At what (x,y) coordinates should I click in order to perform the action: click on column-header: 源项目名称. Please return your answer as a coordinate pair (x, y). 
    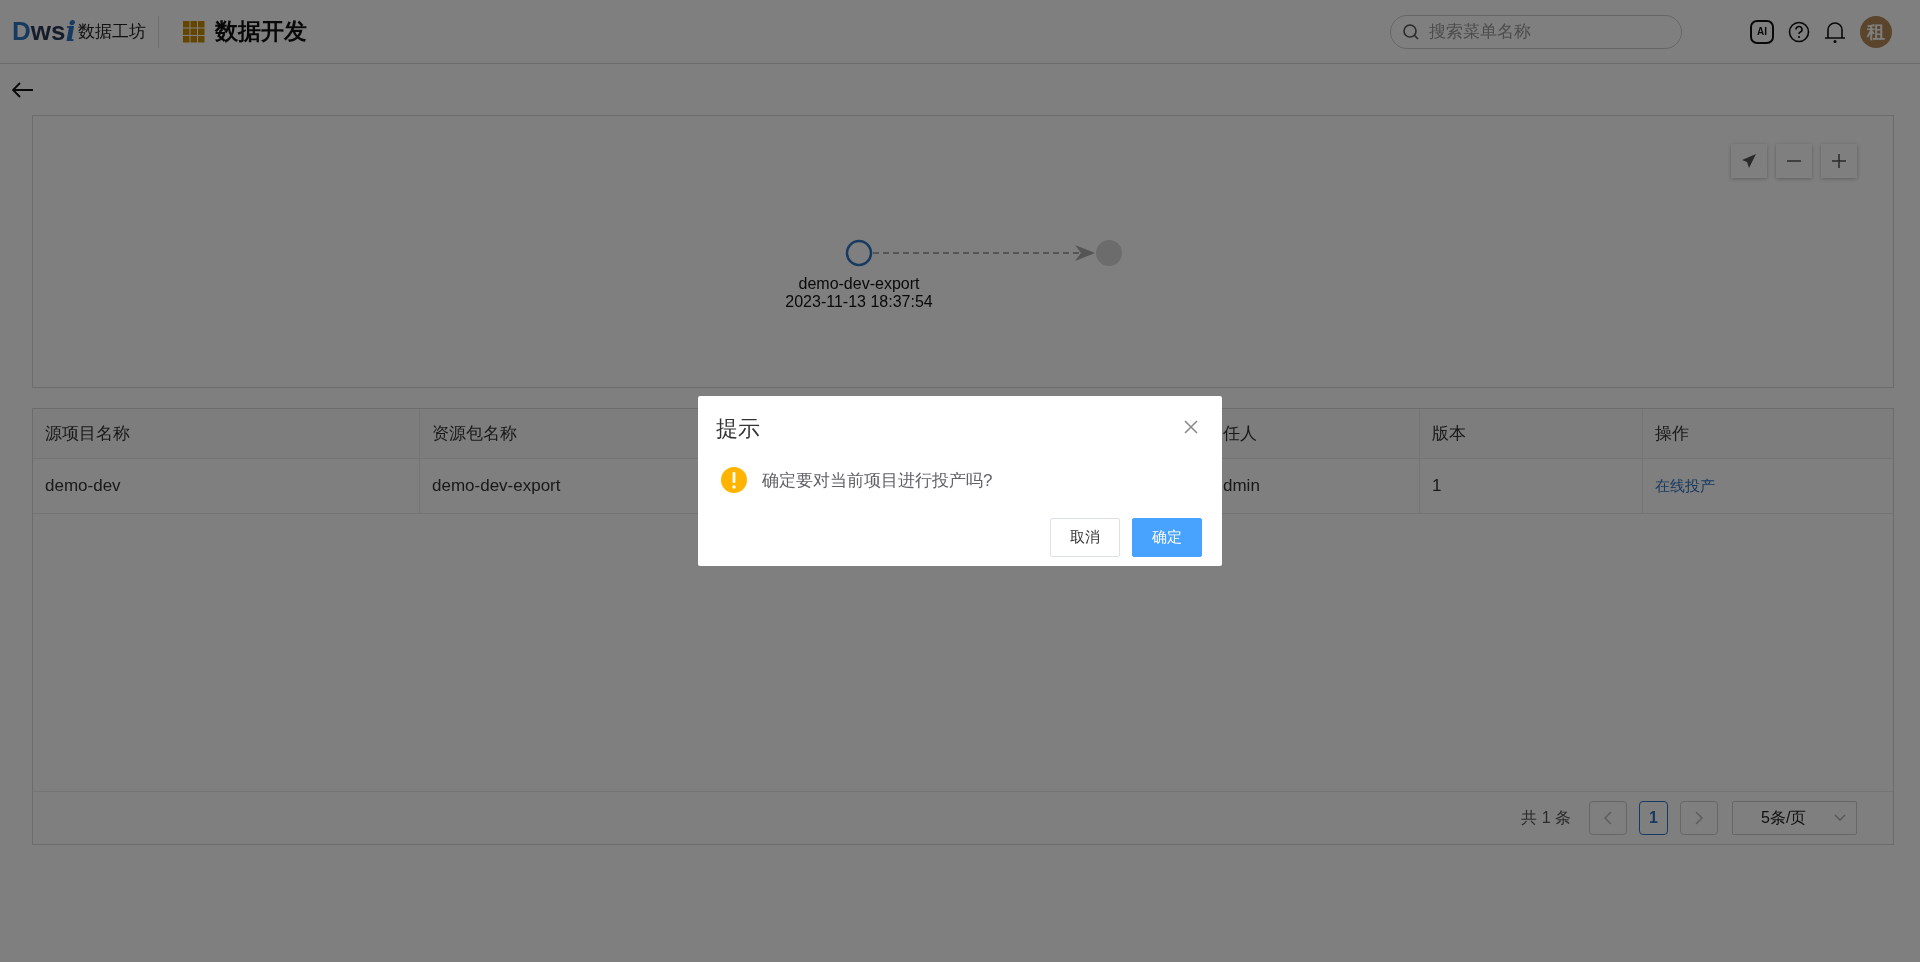
    Looking at the image, I should click on (87, 434).